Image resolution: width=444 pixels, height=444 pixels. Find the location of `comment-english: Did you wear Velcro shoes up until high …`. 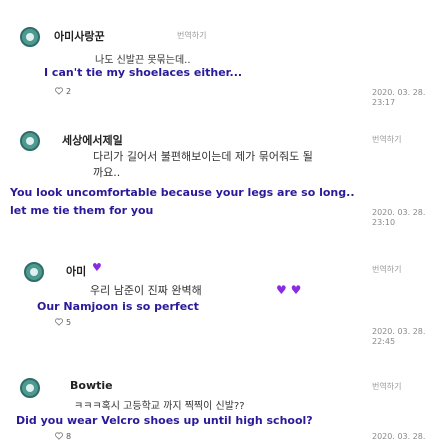

comment-english: Did you wear Velcro shoes up until high … is located at coordinates (164, 420).